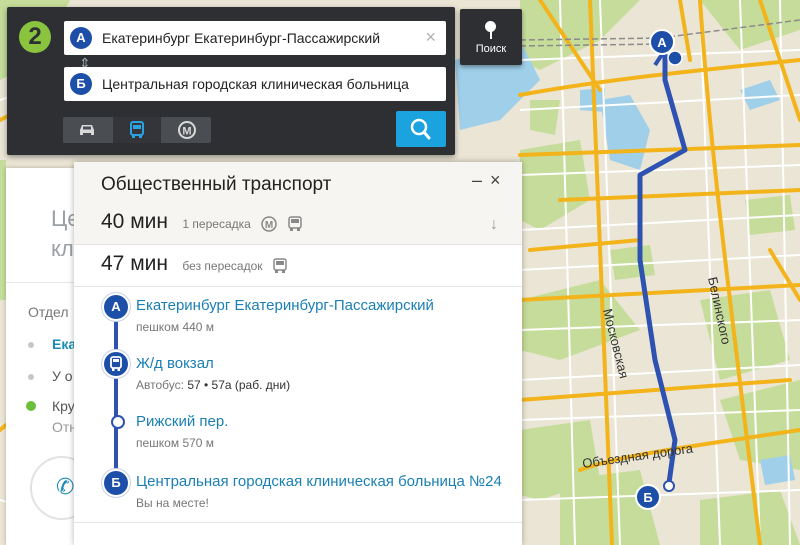 Image resolution: width=800 pixels, height=545 pixels. I want to click on route-option-2: 47 мин без пересадок, so click(194, 267).